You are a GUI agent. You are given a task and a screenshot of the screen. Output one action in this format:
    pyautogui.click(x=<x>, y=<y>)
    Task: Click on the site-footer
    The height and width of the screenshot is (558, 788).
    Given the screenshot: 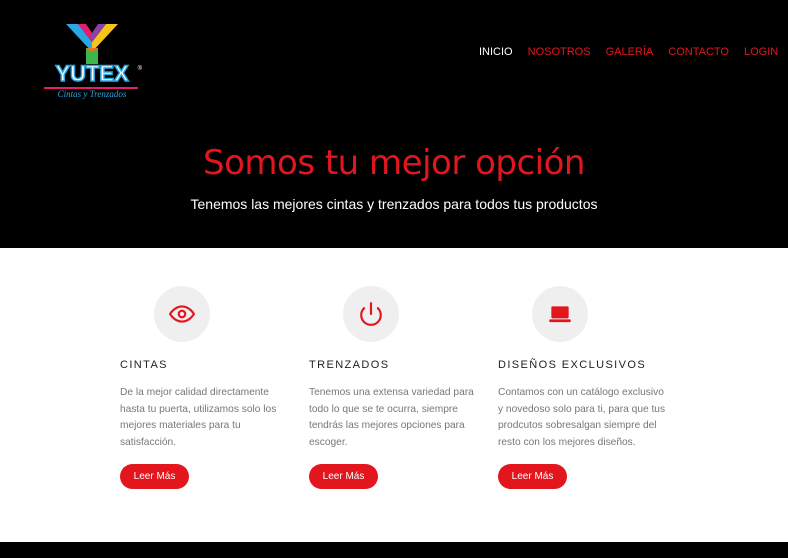 What is the action you would take?
    pyautogui.click(x=394, y=550)
    